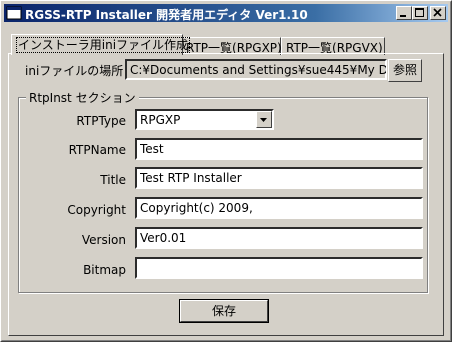  What do you see at coordinates (279, 238) in the screenshot?
I see `version-field: Ver0.01` at bounding box center [279, 238].